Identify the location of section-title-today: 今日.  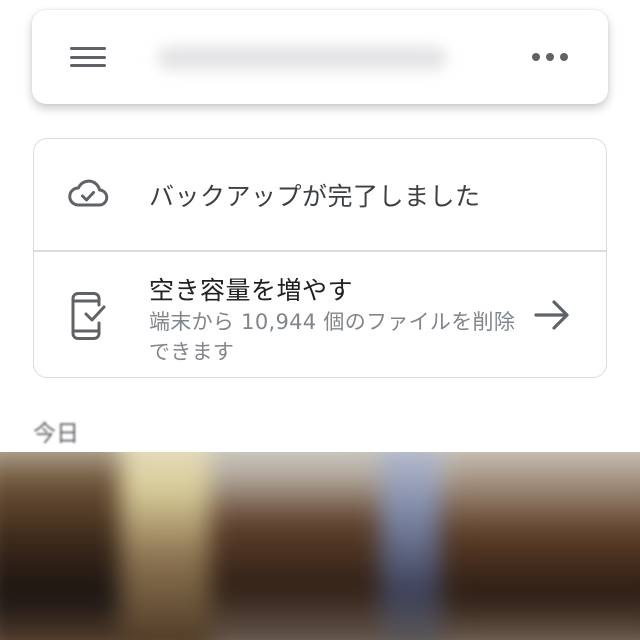
(56, 434).